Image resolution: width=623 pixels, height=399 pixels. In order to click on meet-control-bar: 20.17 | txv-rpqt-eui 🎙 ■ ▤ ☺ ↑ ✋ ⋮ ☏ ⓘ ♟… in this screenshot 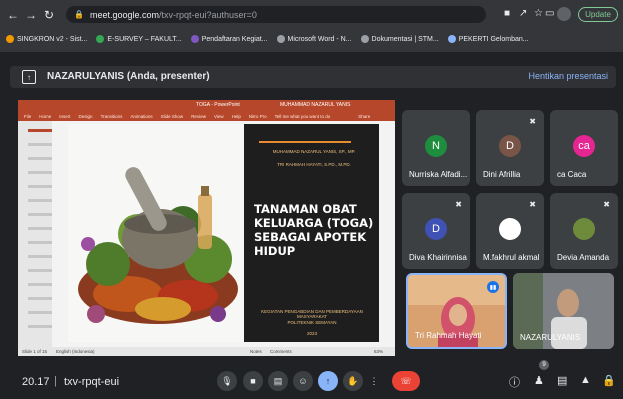, I will do `click(311, 382)`.